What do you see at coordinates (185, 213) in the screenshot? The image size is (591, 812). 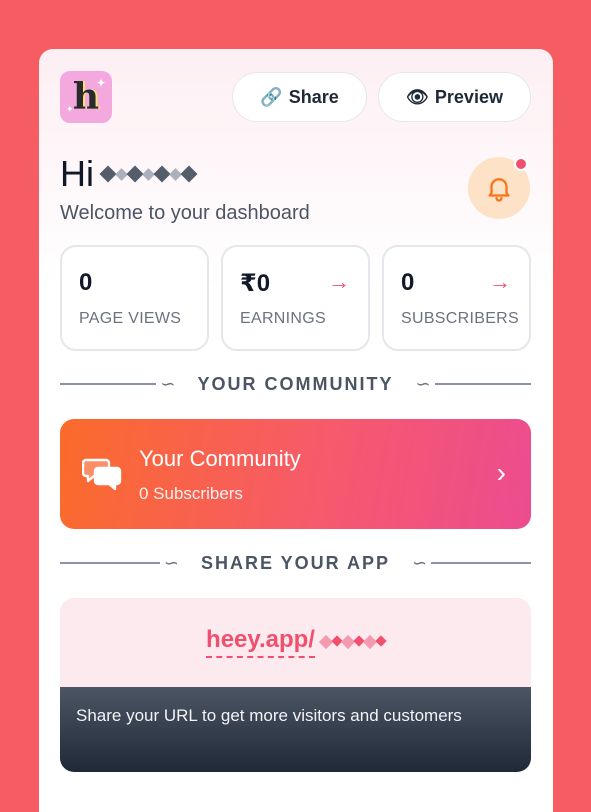 I see `welcome-text: Welcome to your dashboard` at bounding box center [185, 213].